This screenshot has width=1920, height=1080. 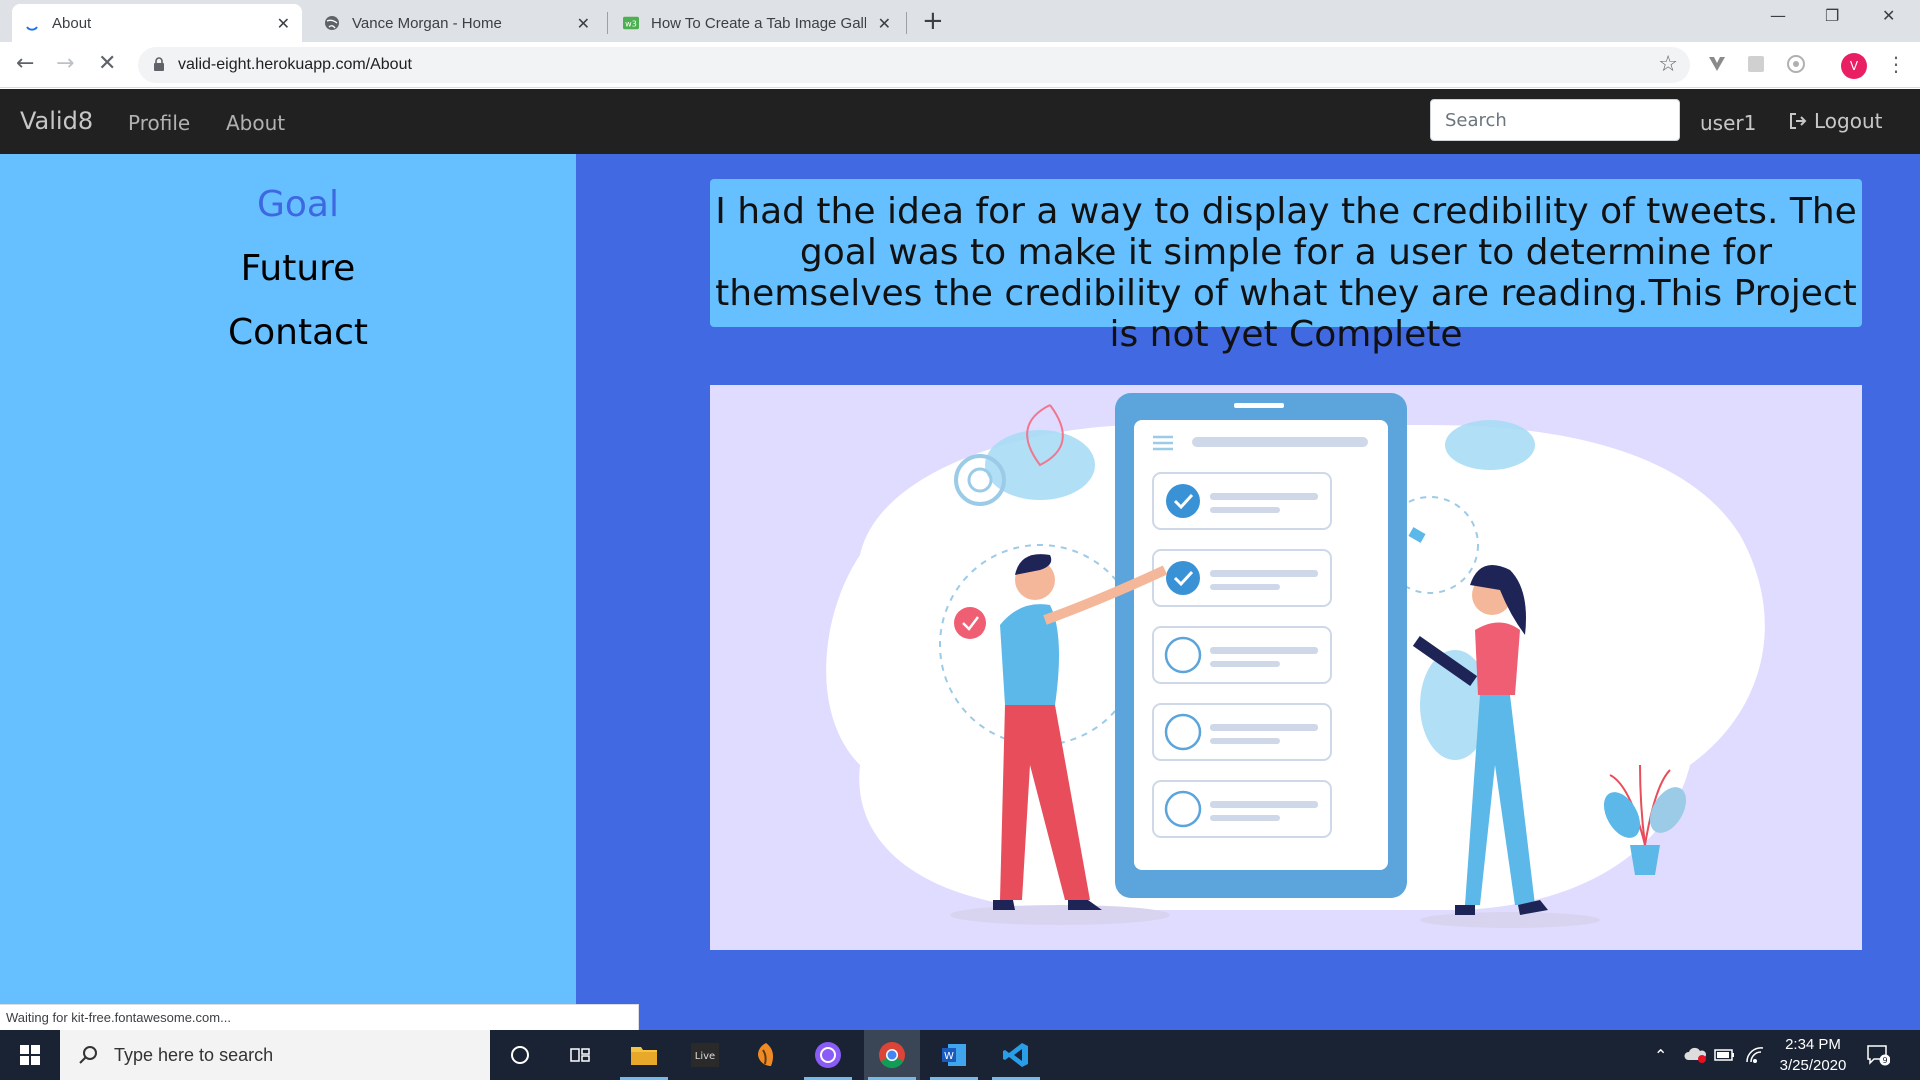 What do you see at coordinates (1555, 120) in the screenshot?
I see `search-input` at bounding box center [1555, 120].